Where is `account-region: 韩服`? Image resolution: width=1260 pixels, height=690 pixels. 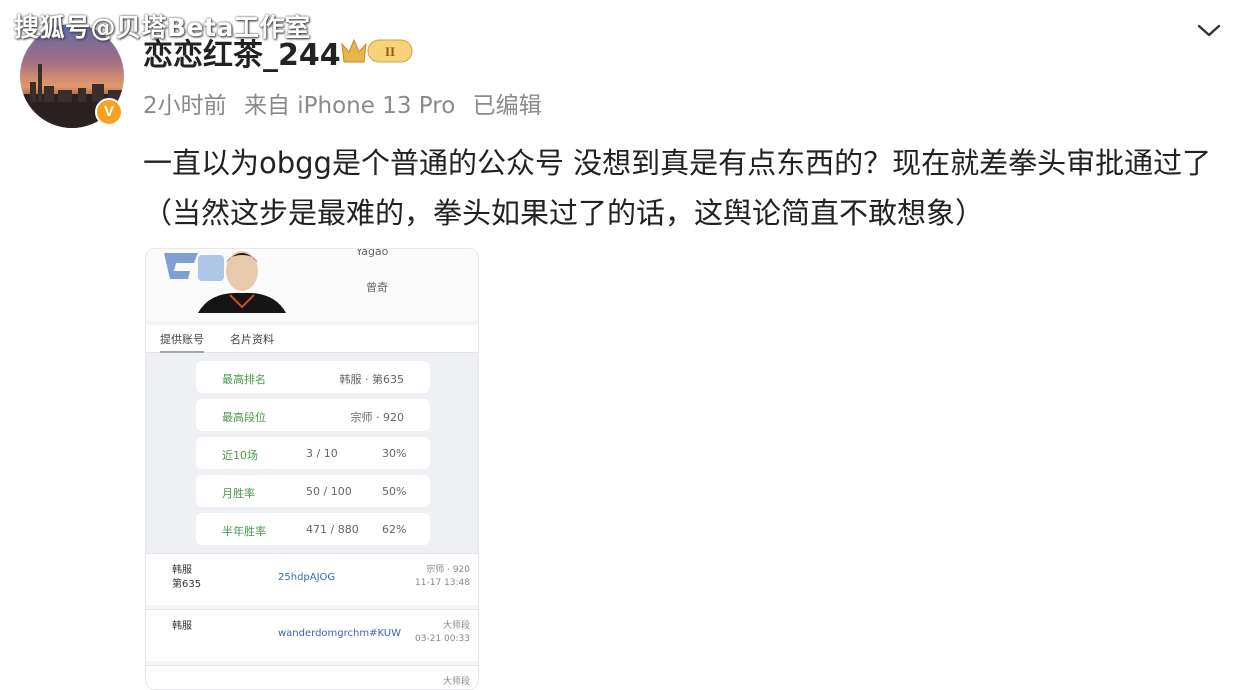
account-region: 韩服 is located at coordinates (182, 626).